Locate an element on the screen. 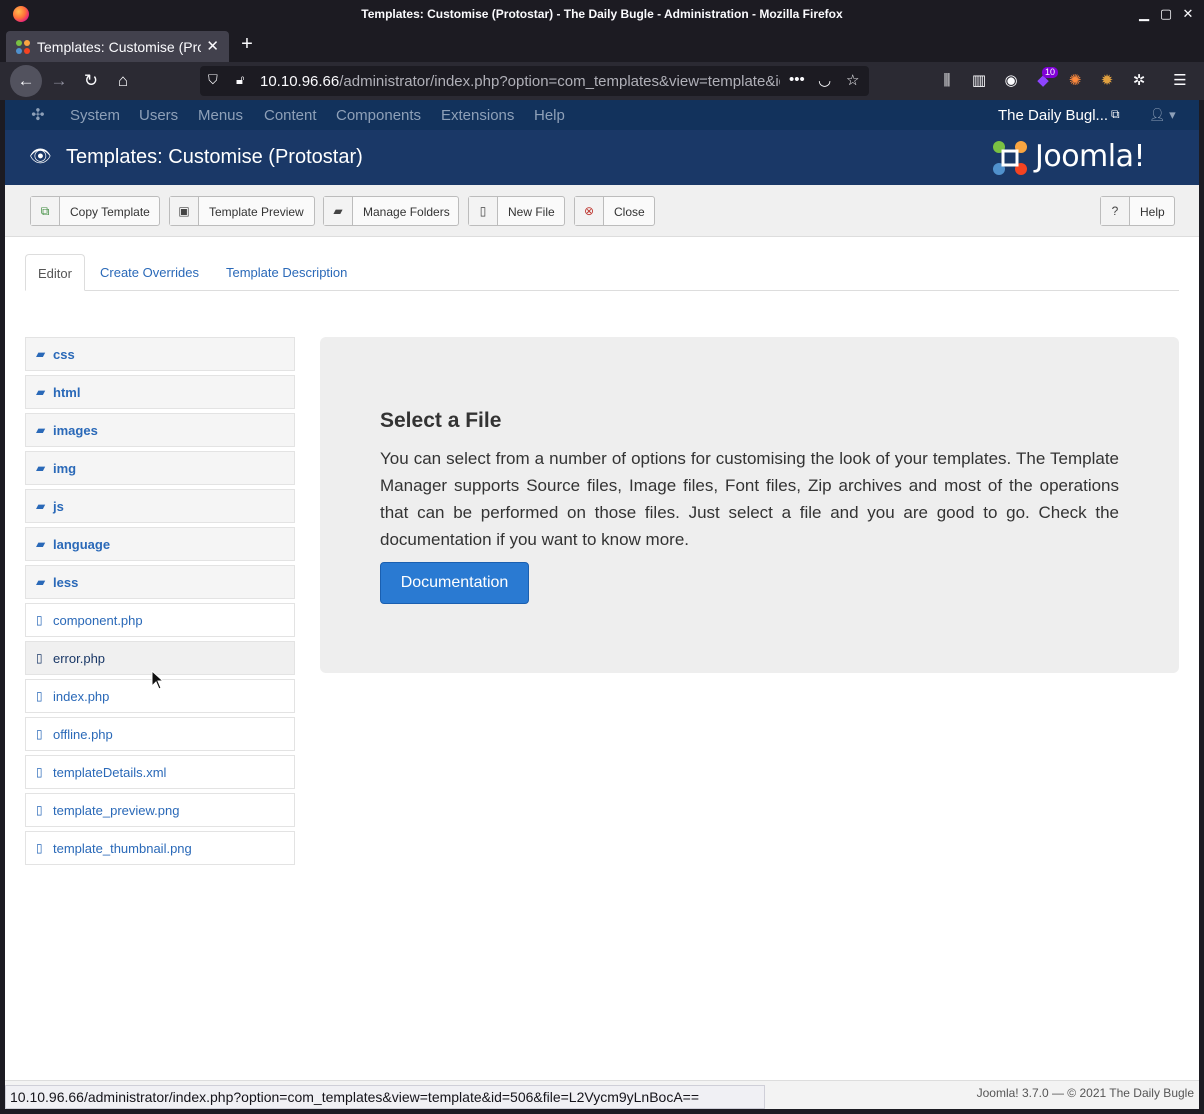 The height and width of the screenshot is (1114, 1204). tracking-shield-icon: ⛉ is located at coordinates (213, 80).